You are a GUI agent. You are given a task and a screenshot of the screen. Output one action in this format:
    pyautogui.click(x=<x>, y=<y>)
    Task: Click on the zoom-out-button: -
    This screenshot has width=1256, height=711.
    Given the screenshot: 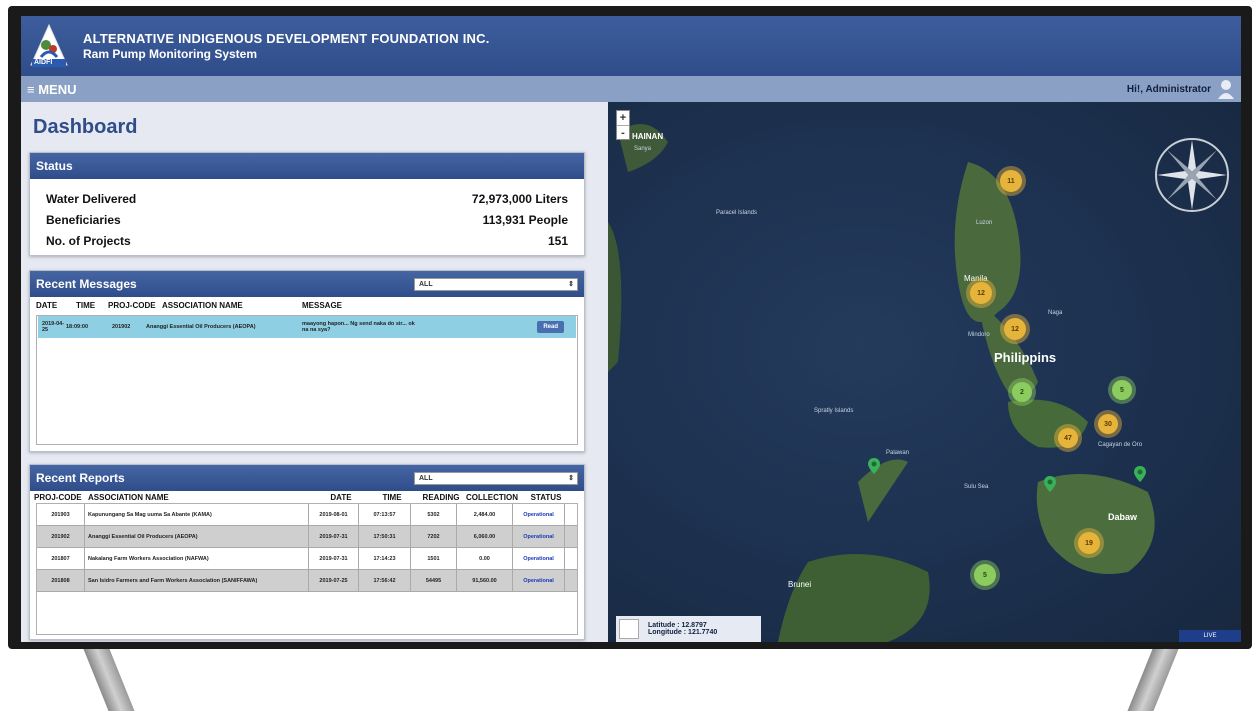 What is the action you would take?
    pyautogui.click(x=623, y=132)
    